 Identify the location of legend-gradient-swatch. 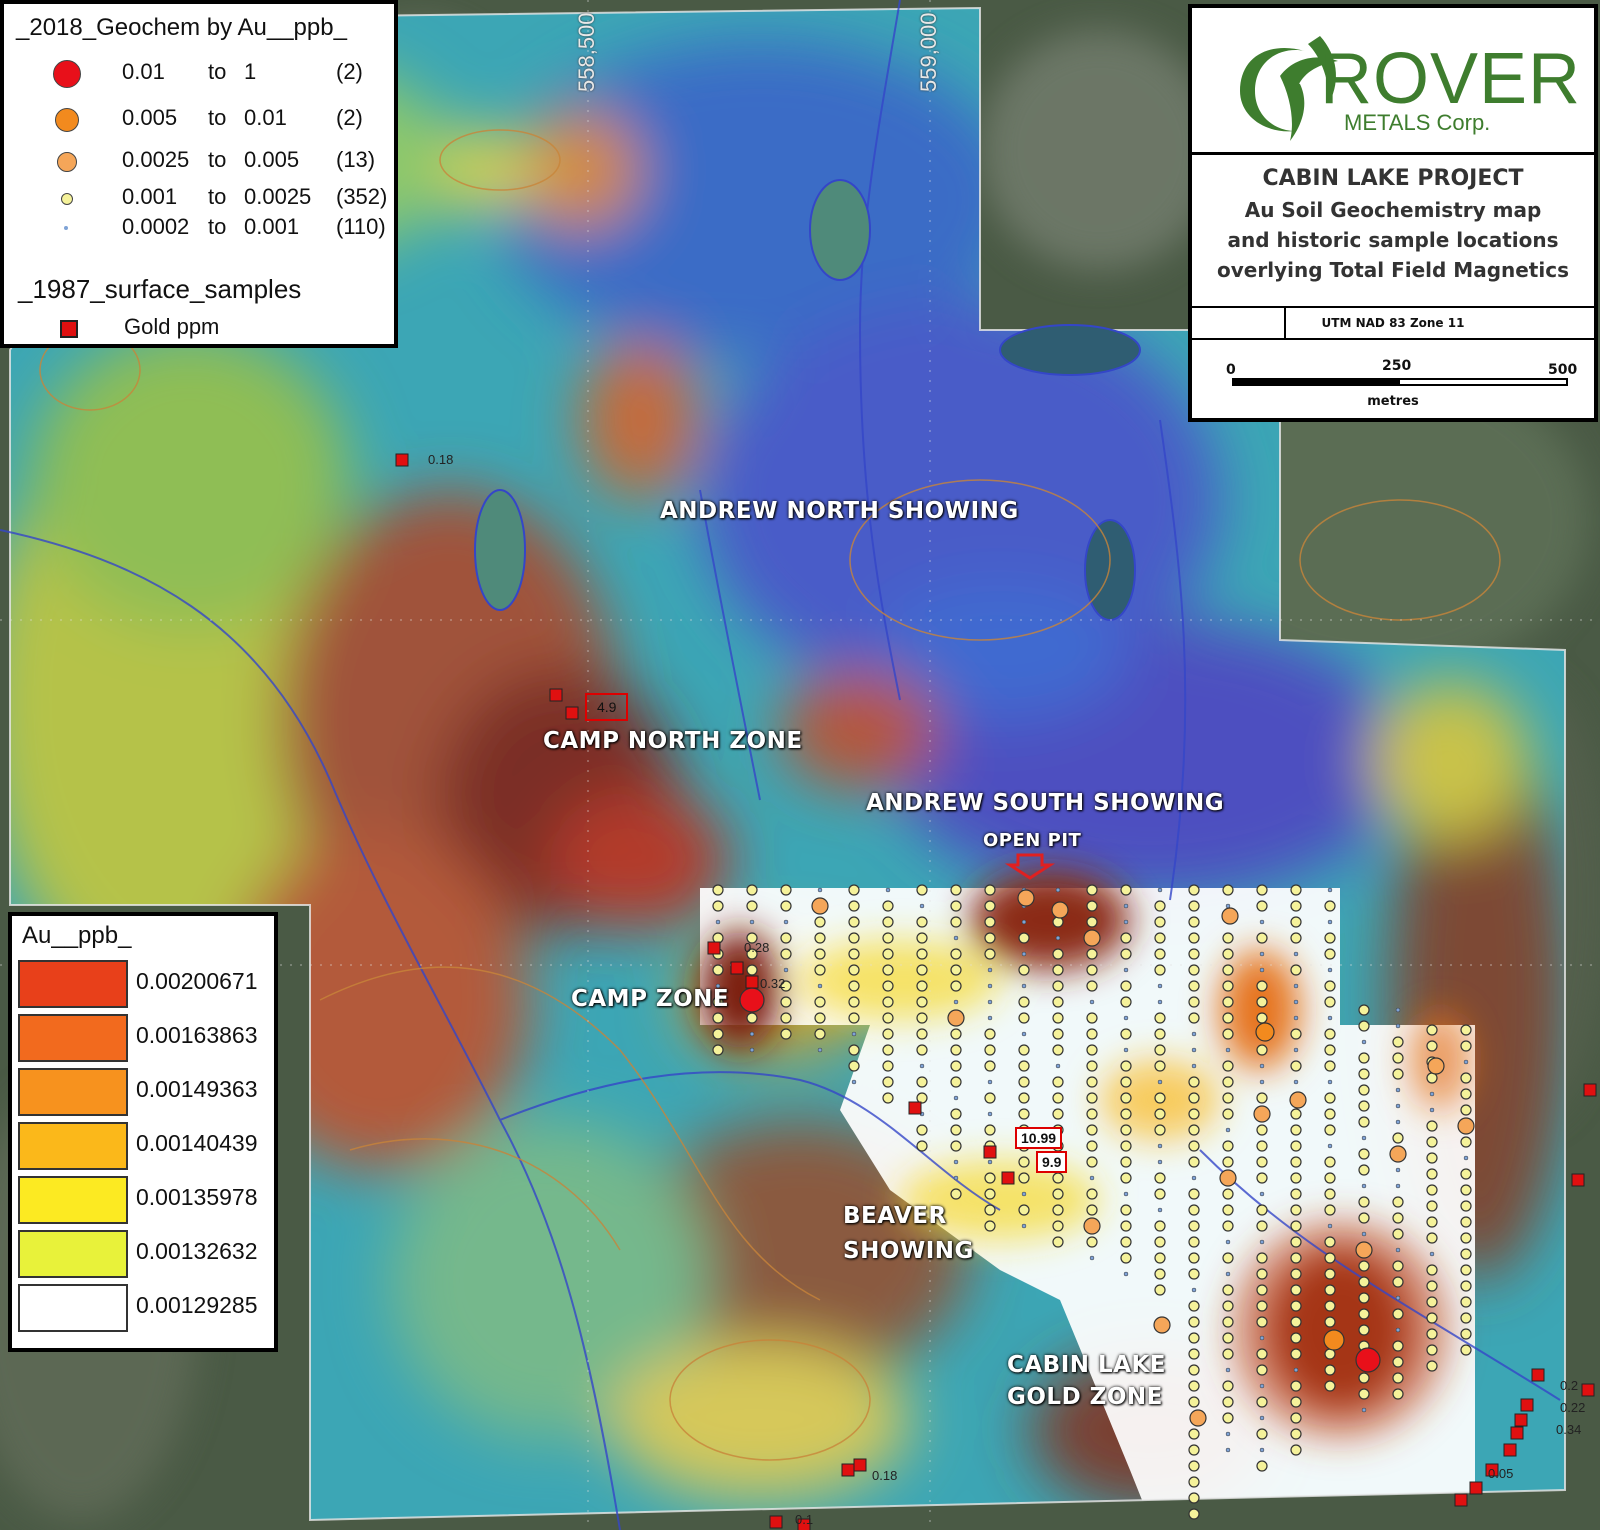
(73, 984).